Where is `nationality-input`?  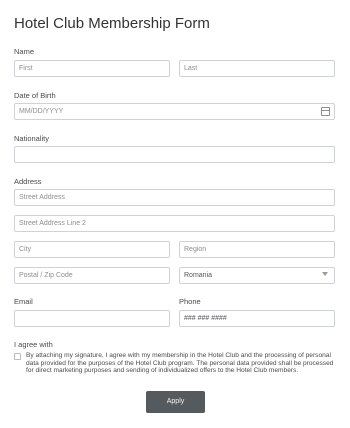
nationality-input is located at coordinates (174, 154).